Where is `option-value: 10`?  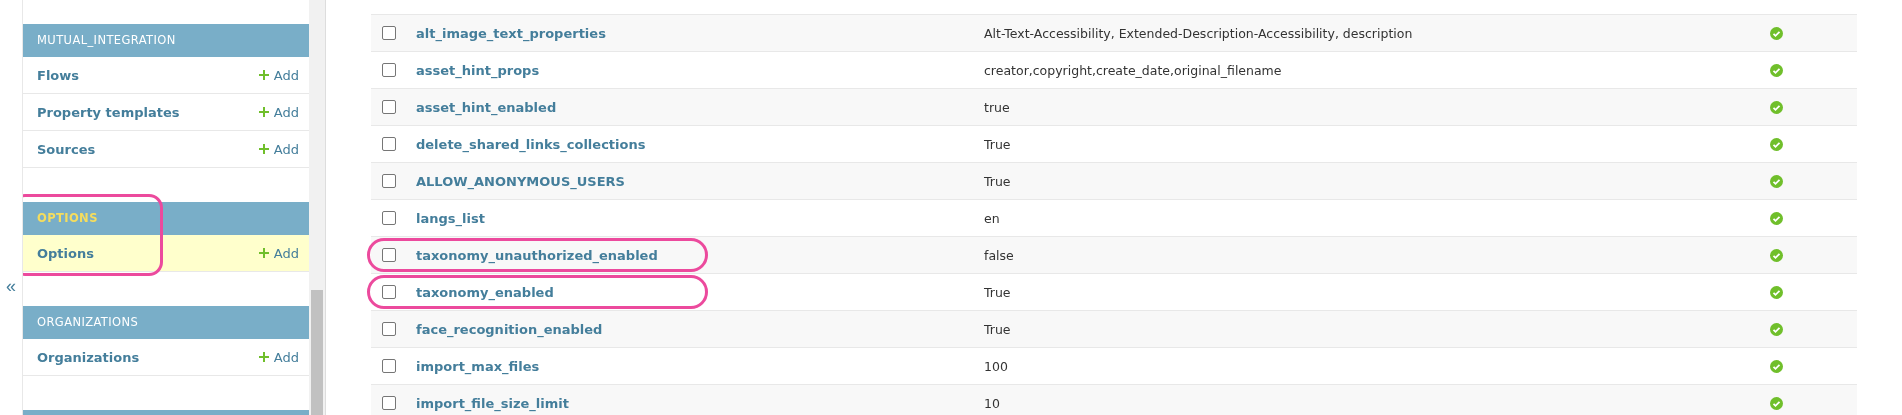 option-value: 10 is located at coordinates (992, 403).